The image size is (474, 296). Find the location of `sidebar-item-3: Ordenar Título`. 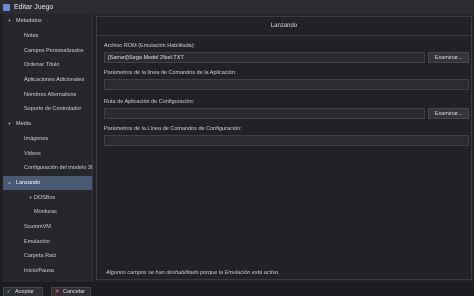

sidebar-item-3: Ordenar Título is located at coordinates (47, 65).